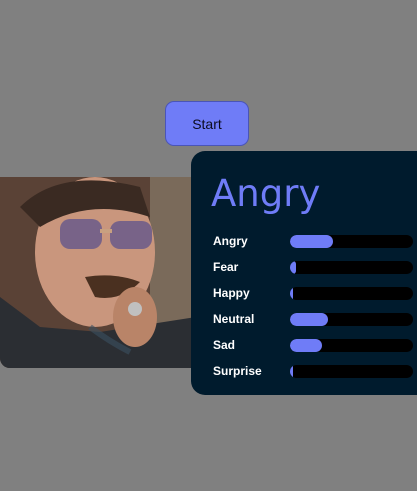  I want to click on emotion-row-neutral: Neutral, so click(304, 320).